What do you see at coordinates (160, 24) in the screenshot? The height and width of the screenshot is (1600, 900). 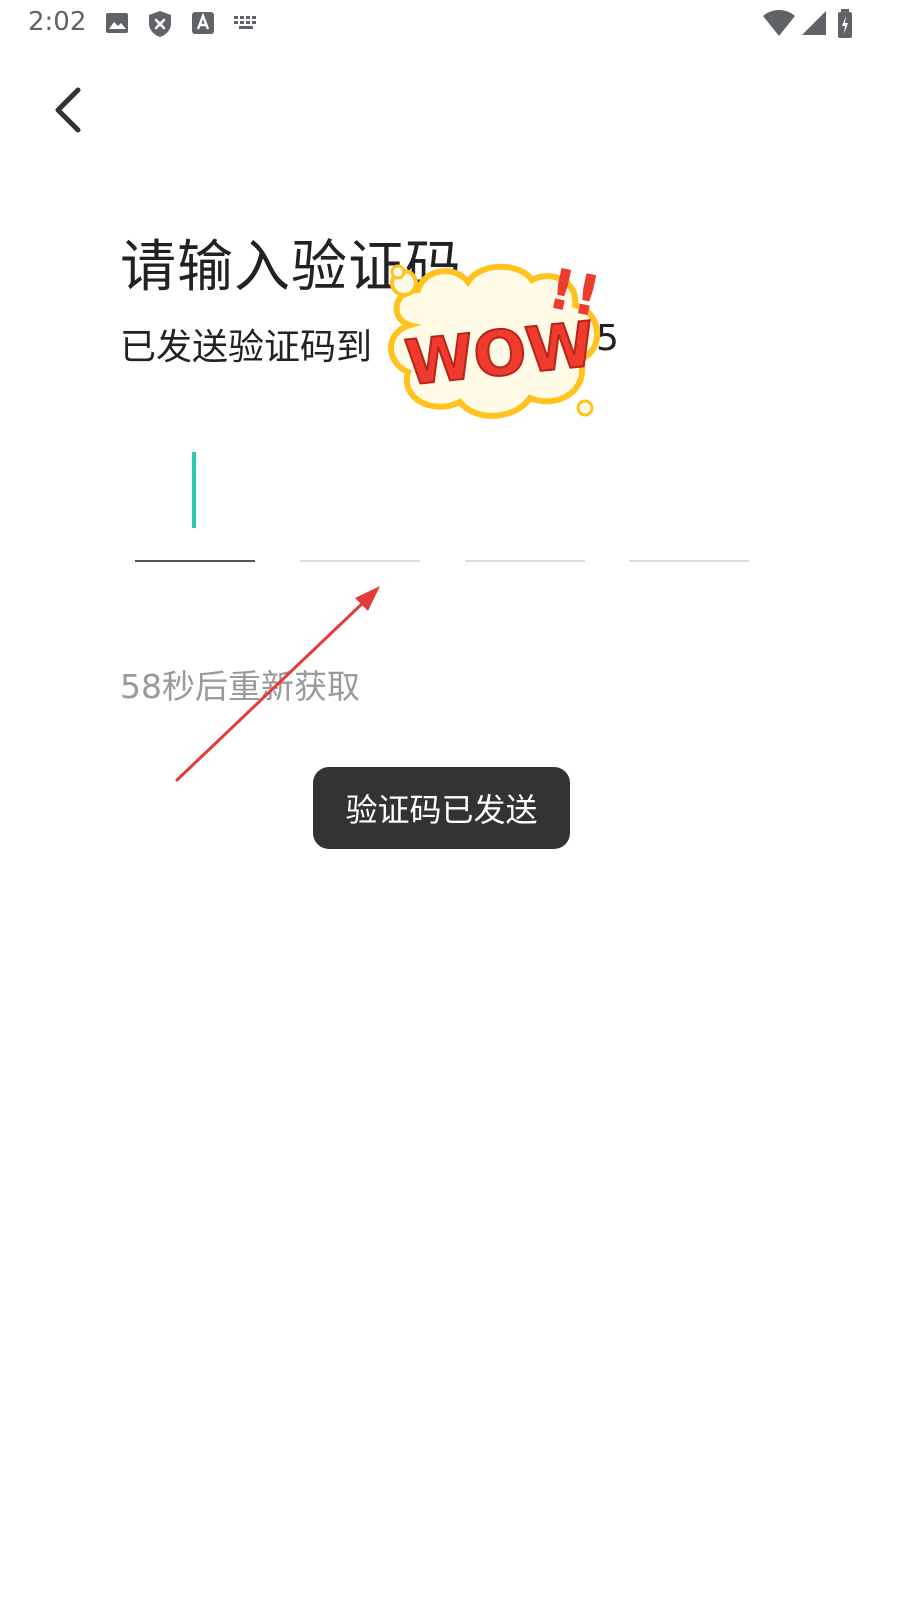 I see `shield-x-icon` at bounding box center [160, 24].